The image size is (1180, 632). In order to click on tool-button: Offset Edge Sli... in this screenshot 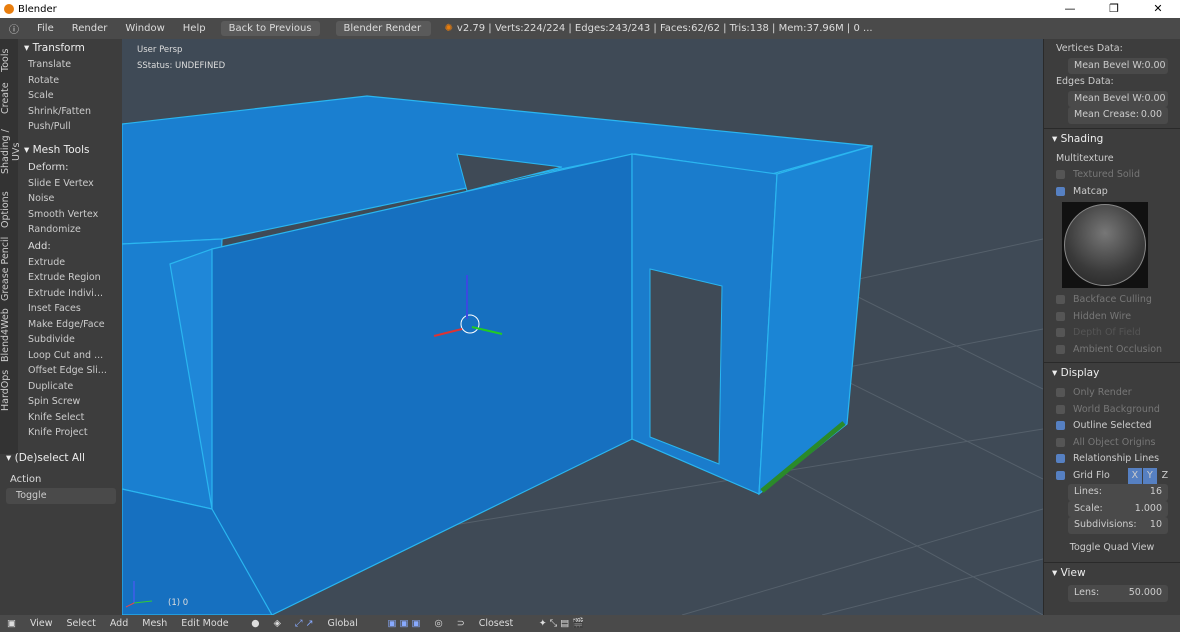, I will do `click(70, 371)`.